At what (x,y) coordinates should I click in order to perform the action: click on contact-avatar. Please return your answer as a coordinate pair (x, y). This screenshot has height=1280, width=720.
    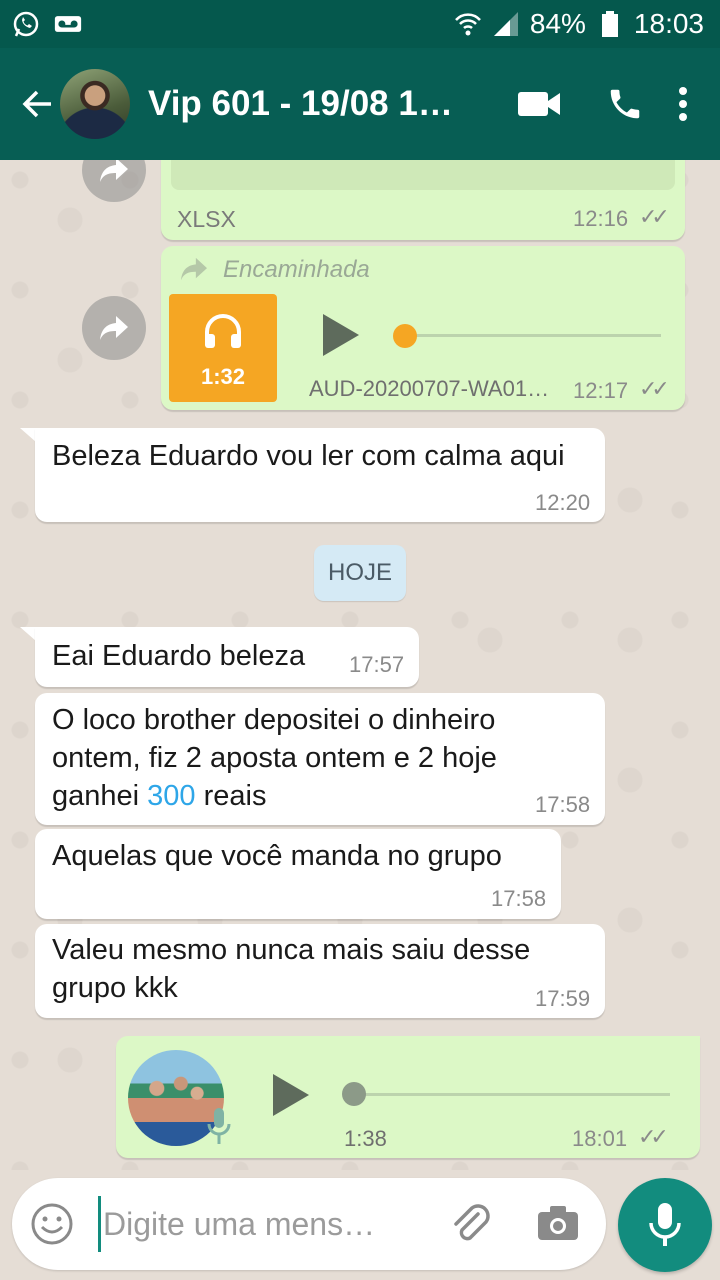
    Looking at the image, I should click on (95, 104).